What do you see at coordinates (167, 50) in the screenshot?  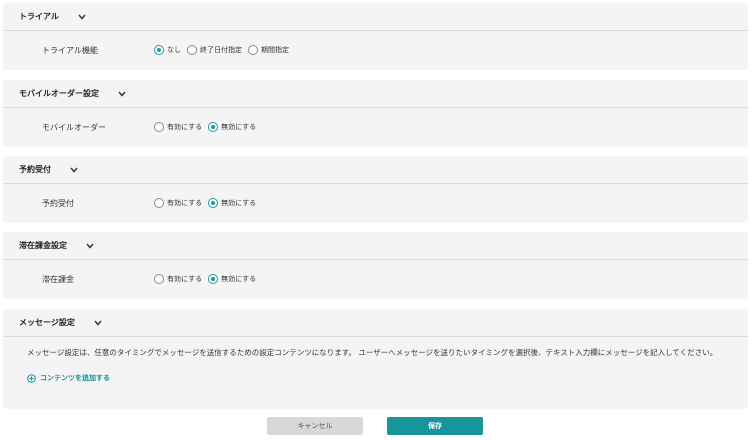 I see `radio-none: なし` at bounding box center [167, 50].